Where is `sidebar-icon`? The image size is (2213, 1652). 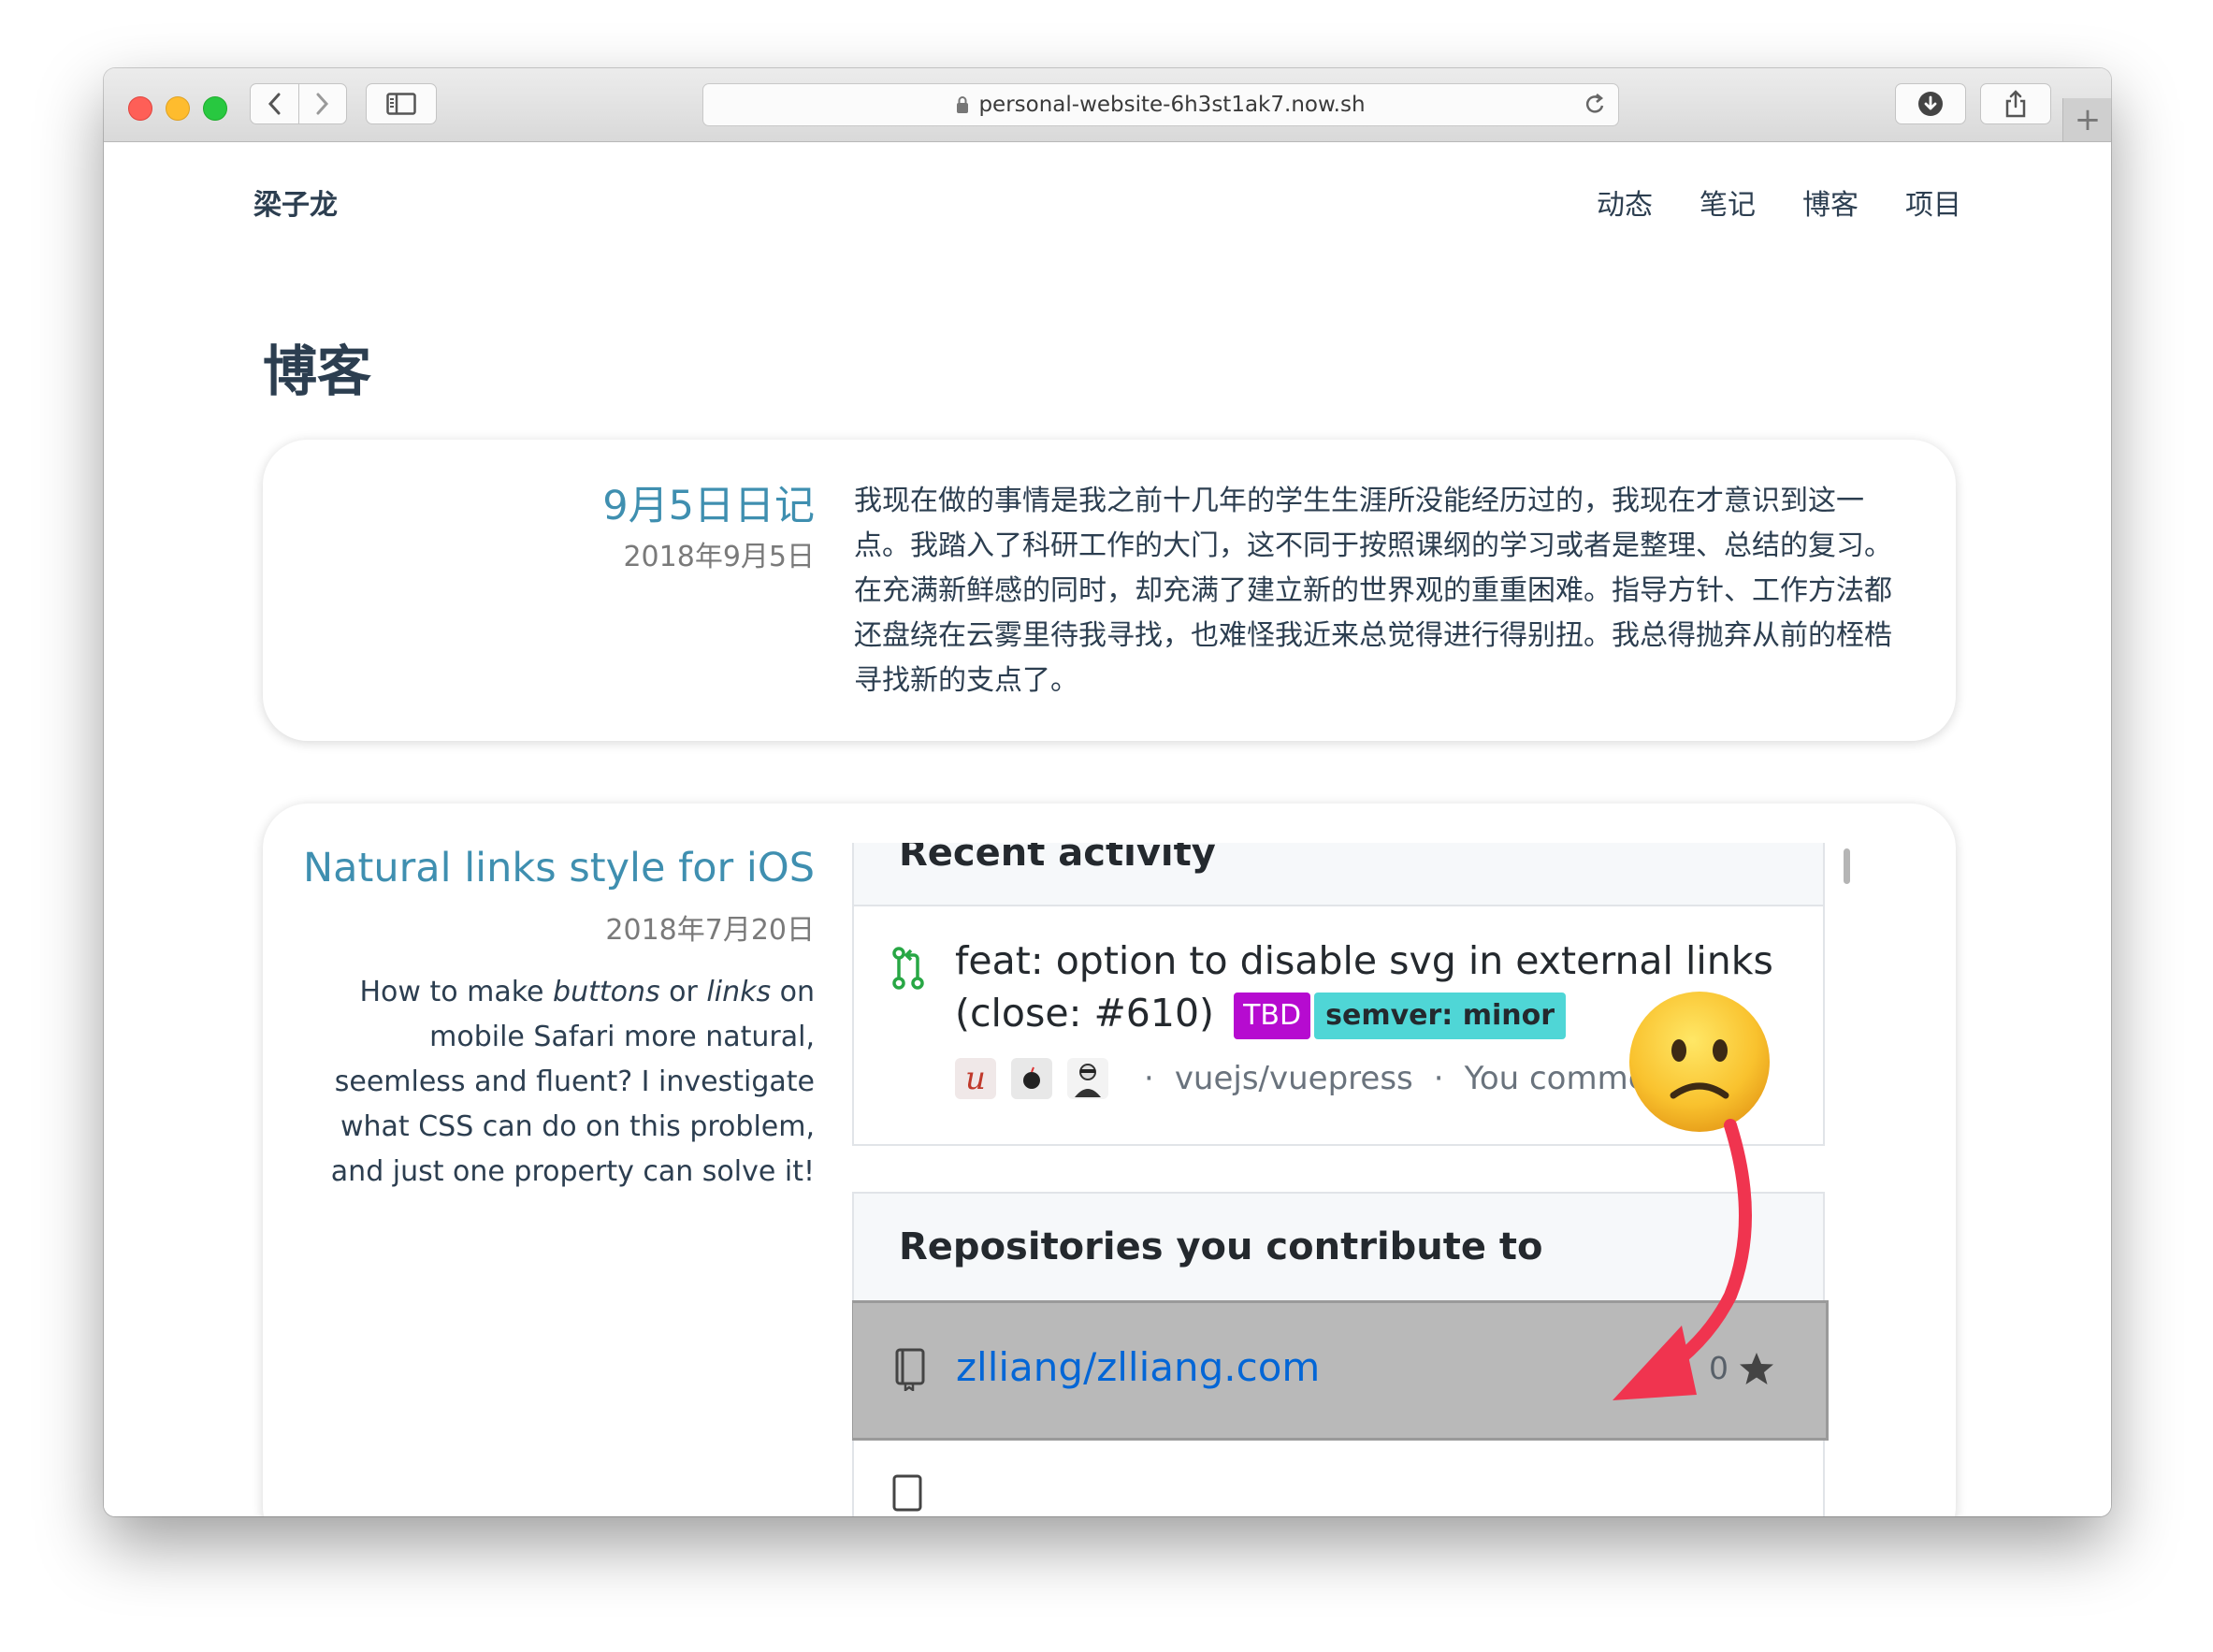
sidebar-icon is located at coordinates (401, 104).